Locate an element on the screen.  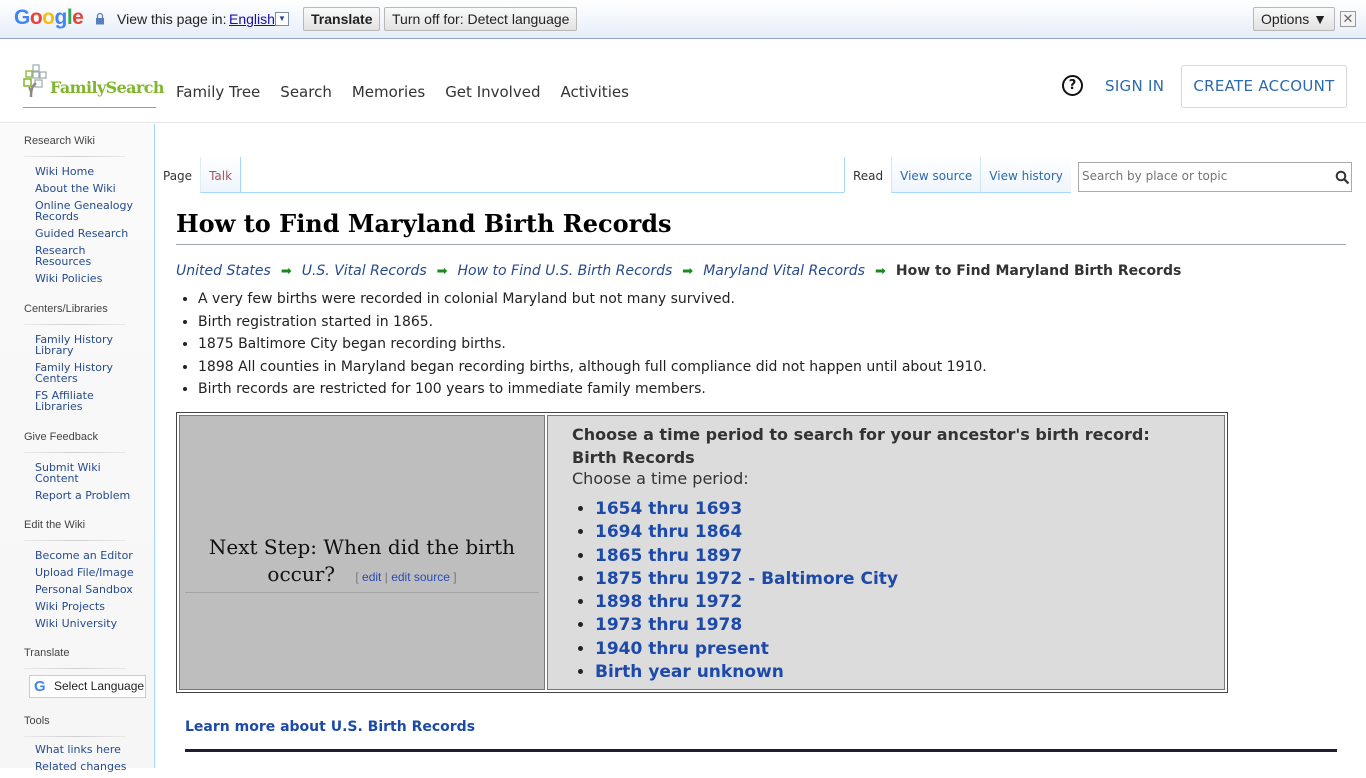
sidebar-item: Wiki Policies is located at coordinates (90, 278).